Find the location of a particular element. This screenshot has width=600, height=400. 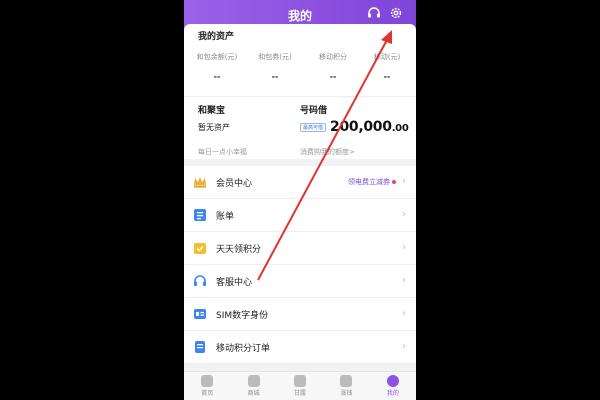

credit-amount-int: 200,000 is located at coordinates (361, 127).